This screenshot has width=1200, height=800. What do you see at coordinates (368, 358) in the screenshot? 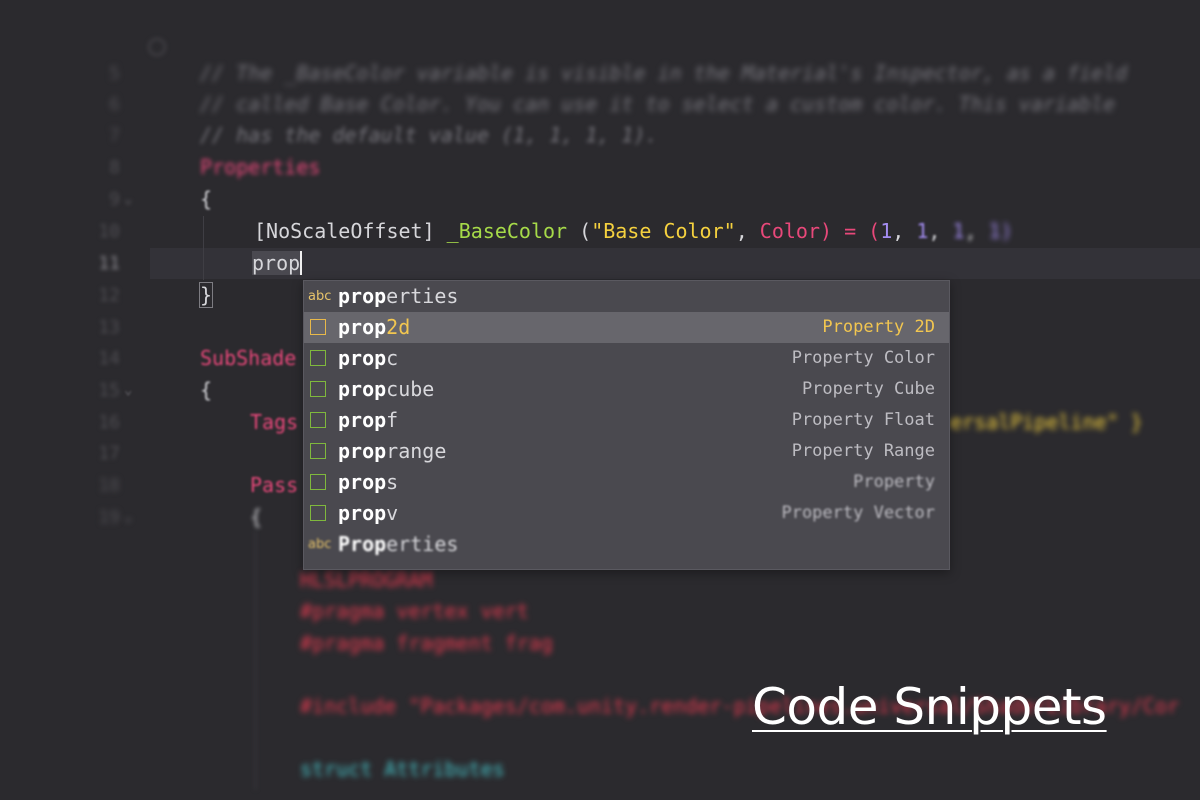
I see `suggestion-label: propc` at bounding box center [368, 358].